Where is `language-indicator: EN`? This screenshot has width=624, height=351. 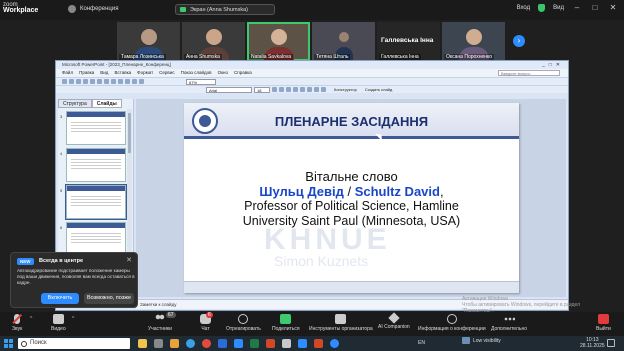
language-indicator: EN is located at coordinates (421, 343).